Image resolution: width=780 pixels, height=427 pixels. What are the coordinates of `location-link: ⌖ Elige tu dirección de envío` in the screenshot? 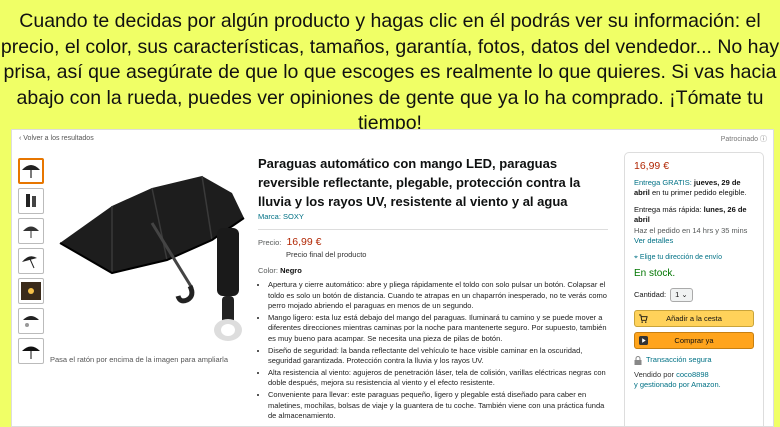 It's located at (694, 258).